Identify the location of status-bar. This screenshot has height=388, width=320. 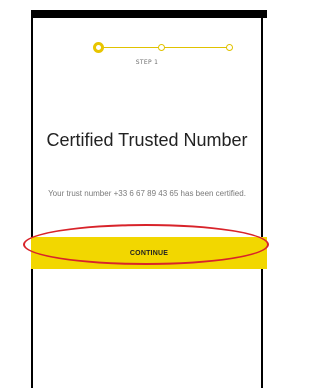
(149, 14).